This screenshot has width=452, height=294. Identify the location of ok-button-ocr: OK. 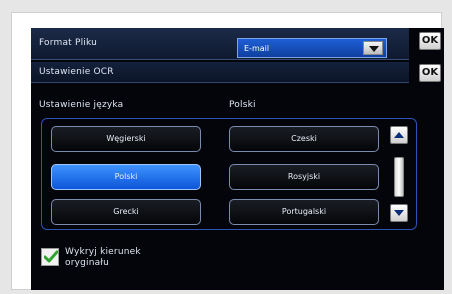
(430, 73).